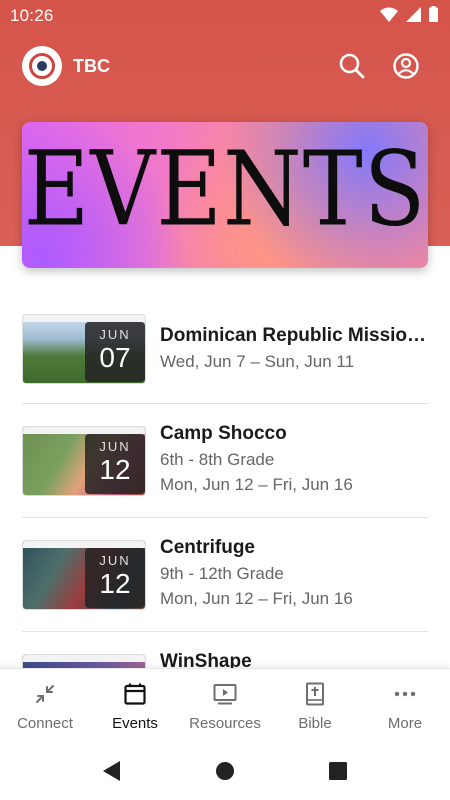  Describe the element at coordinates (225, 723) in the screenshot. I see `nav-label: Resources` at that location.